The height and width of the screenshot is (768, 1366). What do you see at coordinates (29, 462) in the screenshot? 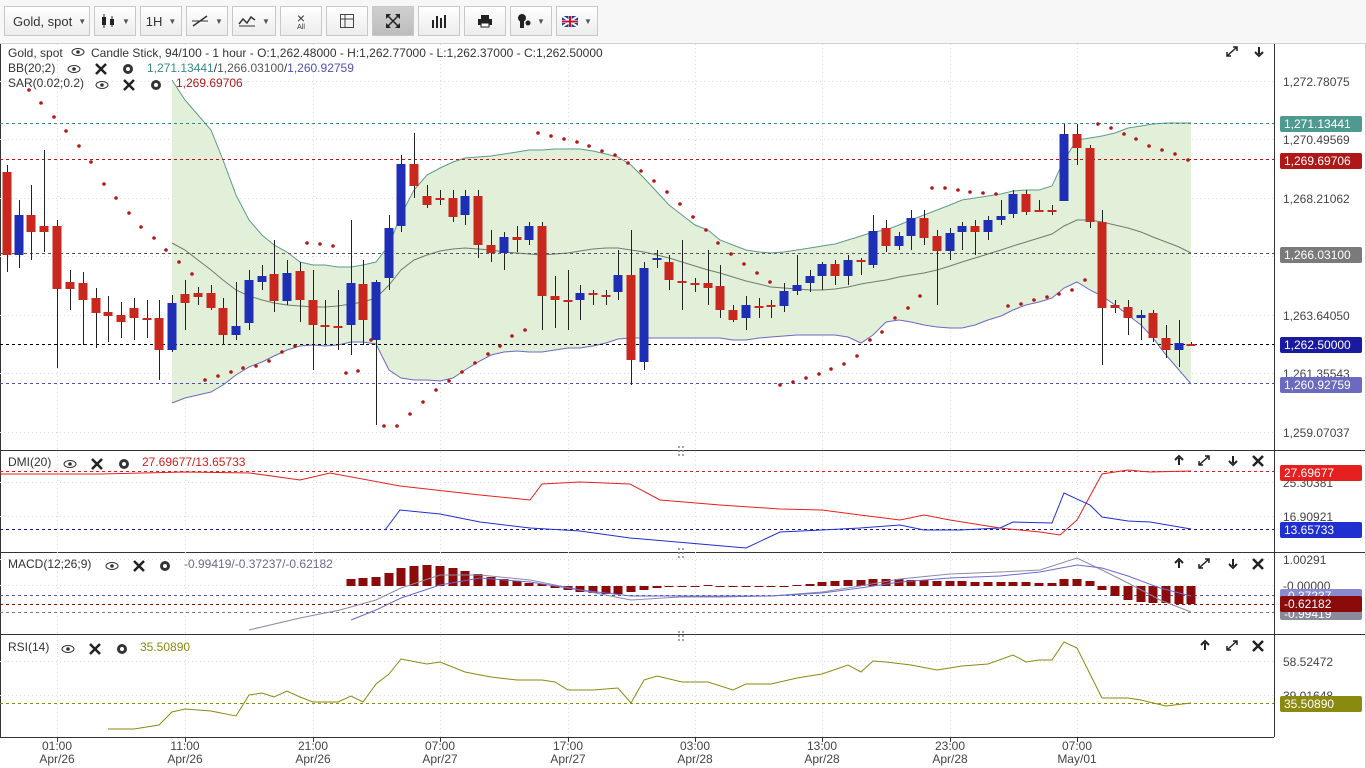
I see `dmi-indicator-name: DMI(20)` at bounding box center [29, 462].